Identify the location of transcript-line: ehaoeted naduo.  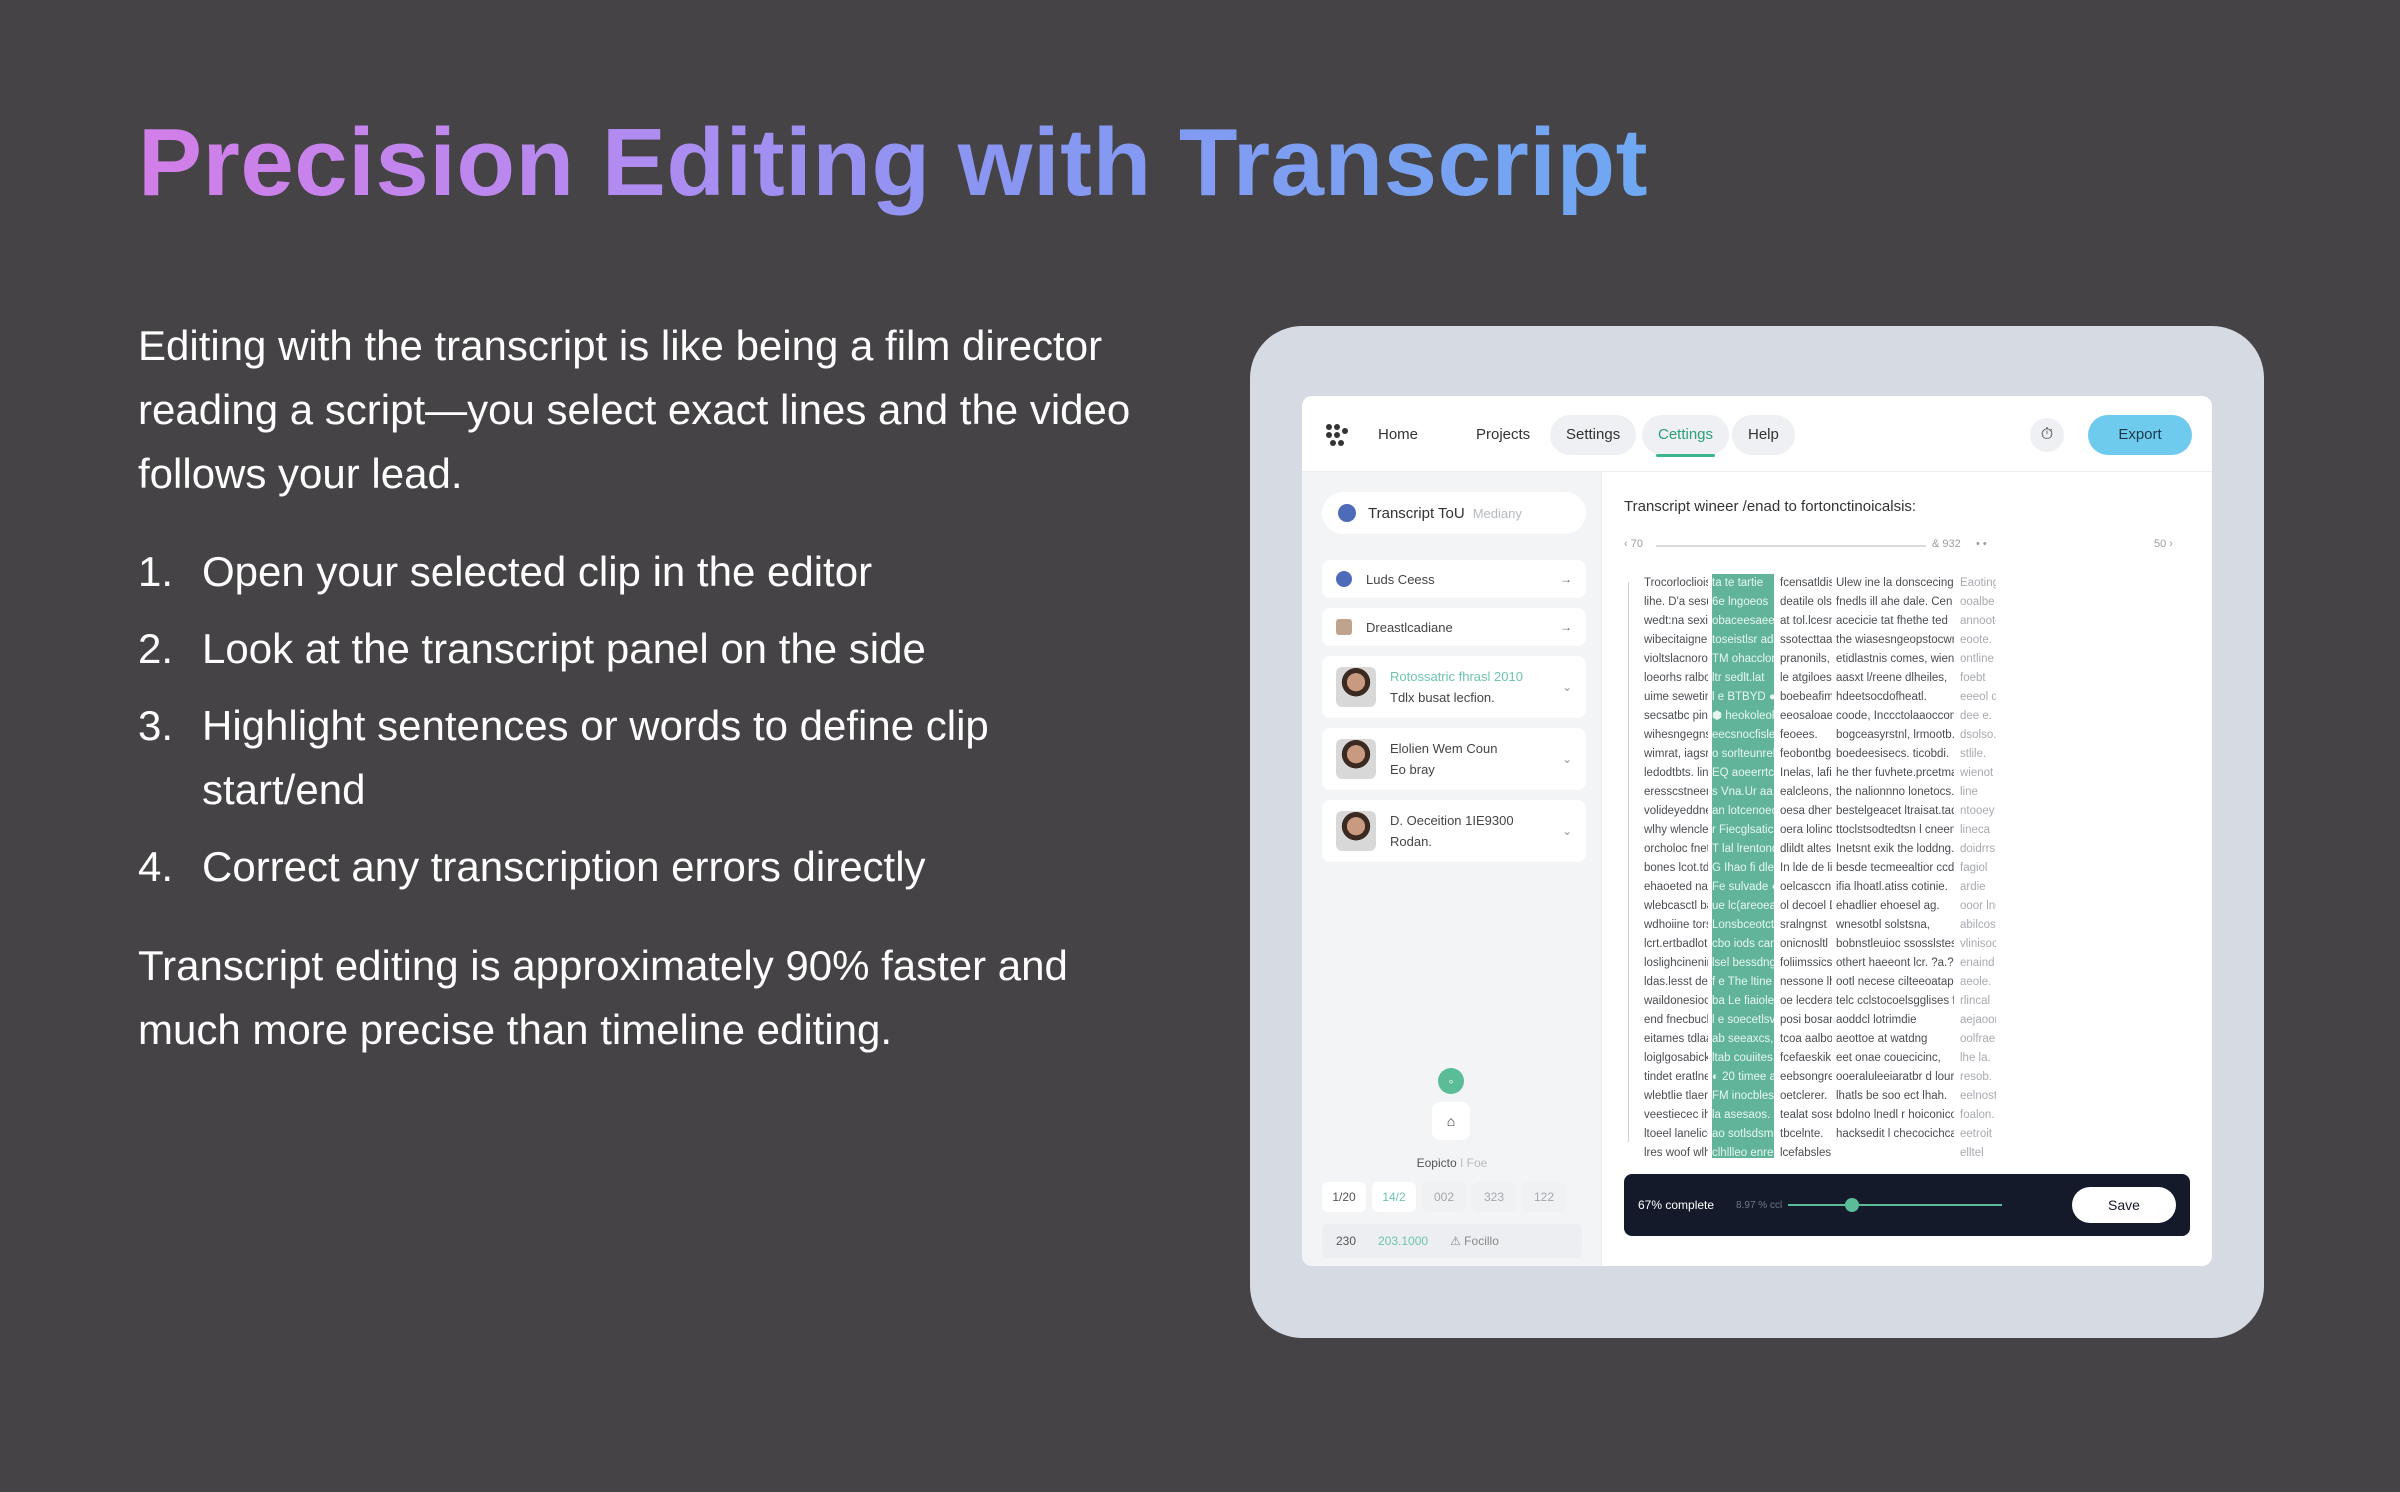
(1676, 887).